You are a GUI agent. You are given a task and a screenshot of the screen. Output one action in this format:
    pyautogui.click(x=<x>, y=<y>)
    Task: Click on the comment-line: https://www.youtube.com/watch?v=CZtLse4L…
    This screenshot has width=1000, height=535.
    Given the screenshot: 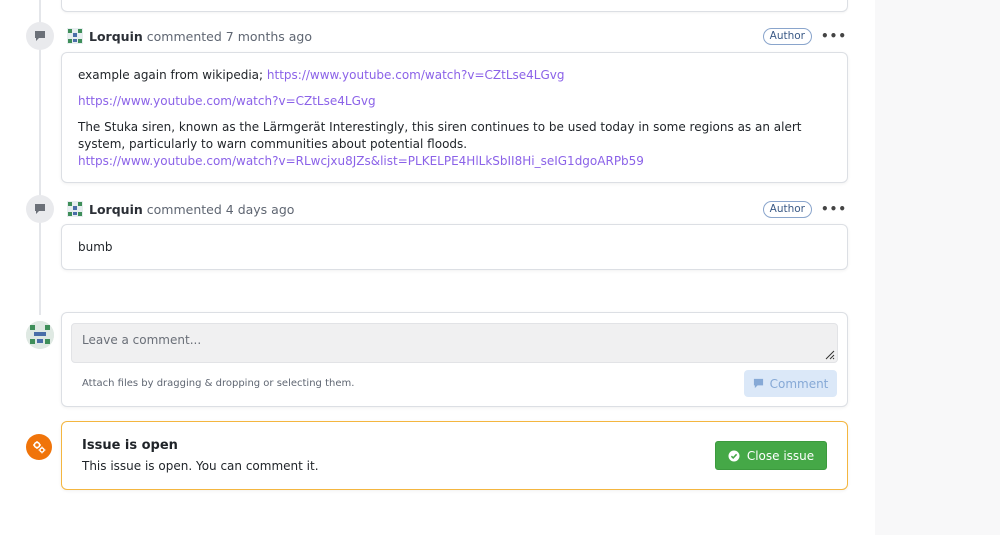 What is the action you would take?
    pyautogui.click(x=454, y=101)
    